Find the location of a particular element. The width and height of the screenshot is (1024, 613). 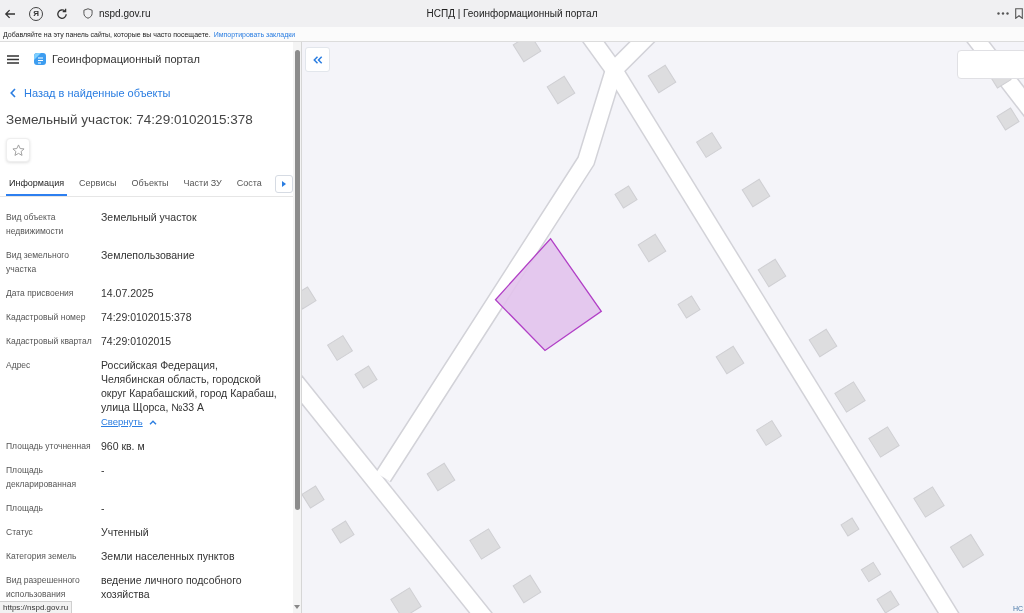

field-label: Площадь уточненная is located at coordinates (49, 446).